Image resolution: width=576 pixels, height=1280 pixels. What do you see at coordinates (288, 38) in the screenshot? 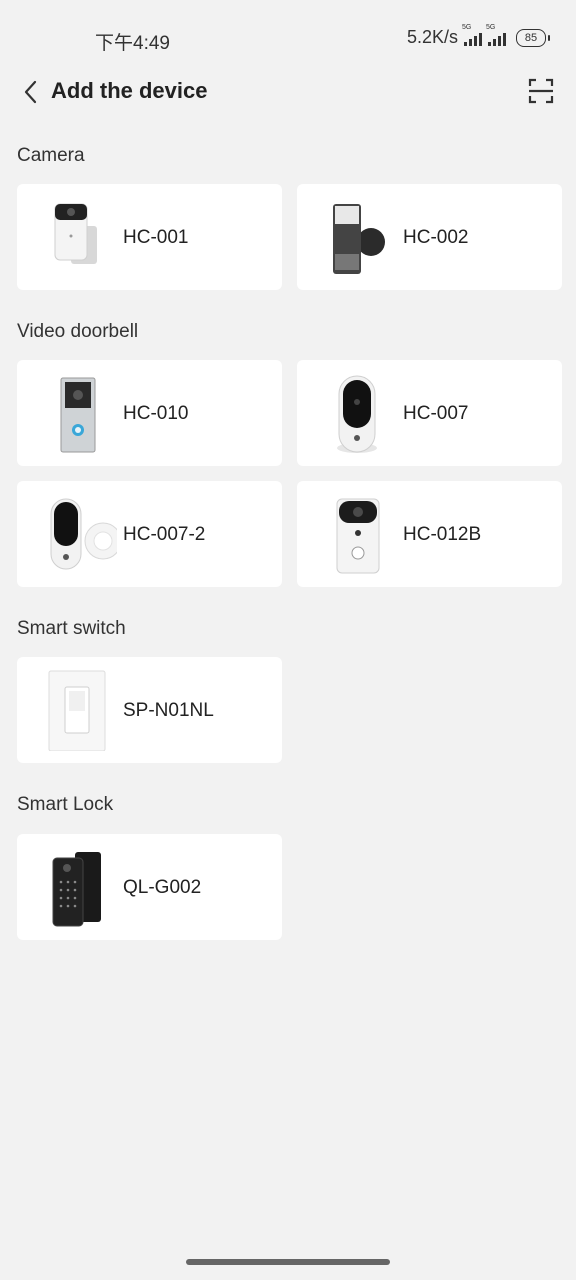
I see `status-bar: 下午4:49 5.2K/s 5G 5G 85` at bounding box center [288, 38].